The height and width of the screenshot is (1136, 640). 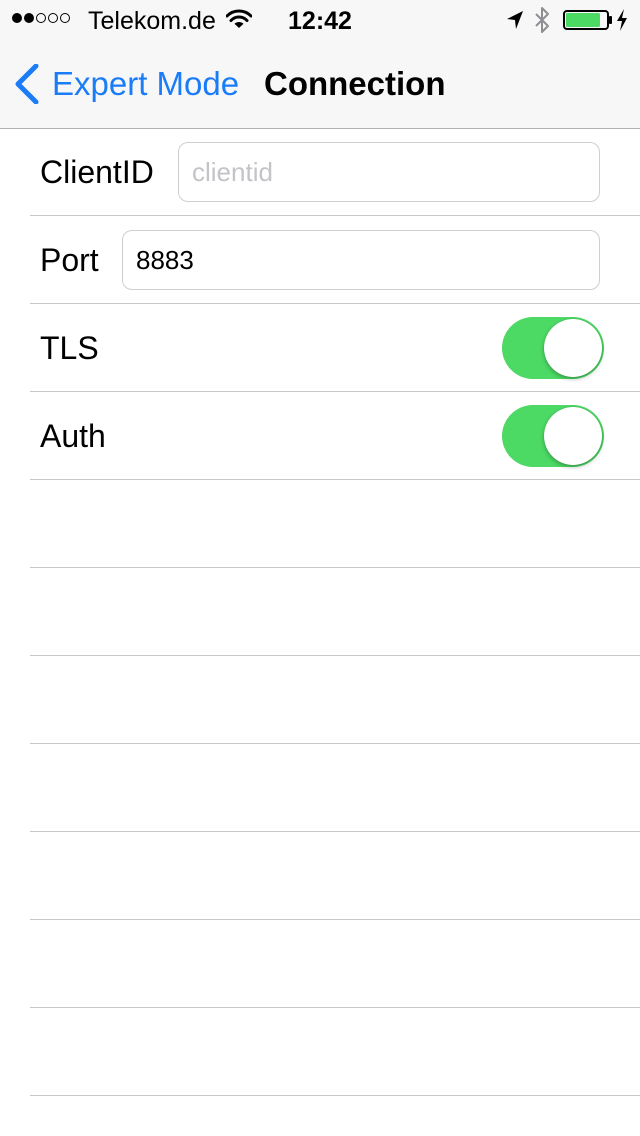 I want to click on clientid-label: ClientID, so click(x=97, y=172).